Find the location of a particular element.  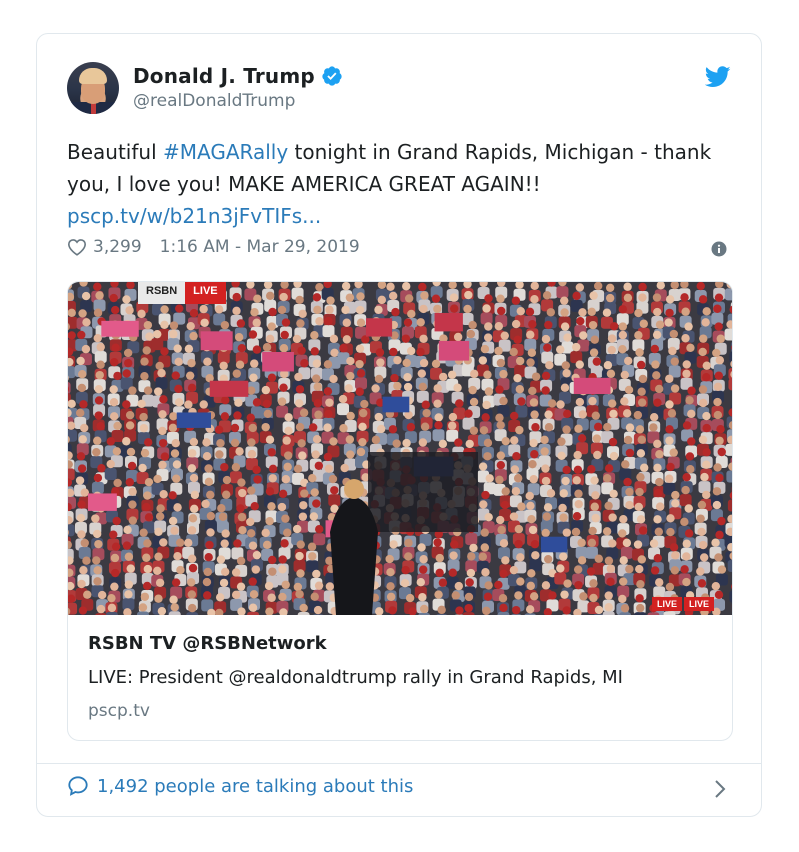

rsbn-overlay-logo: RSBN LIVE is located at coordinates (198, 293).